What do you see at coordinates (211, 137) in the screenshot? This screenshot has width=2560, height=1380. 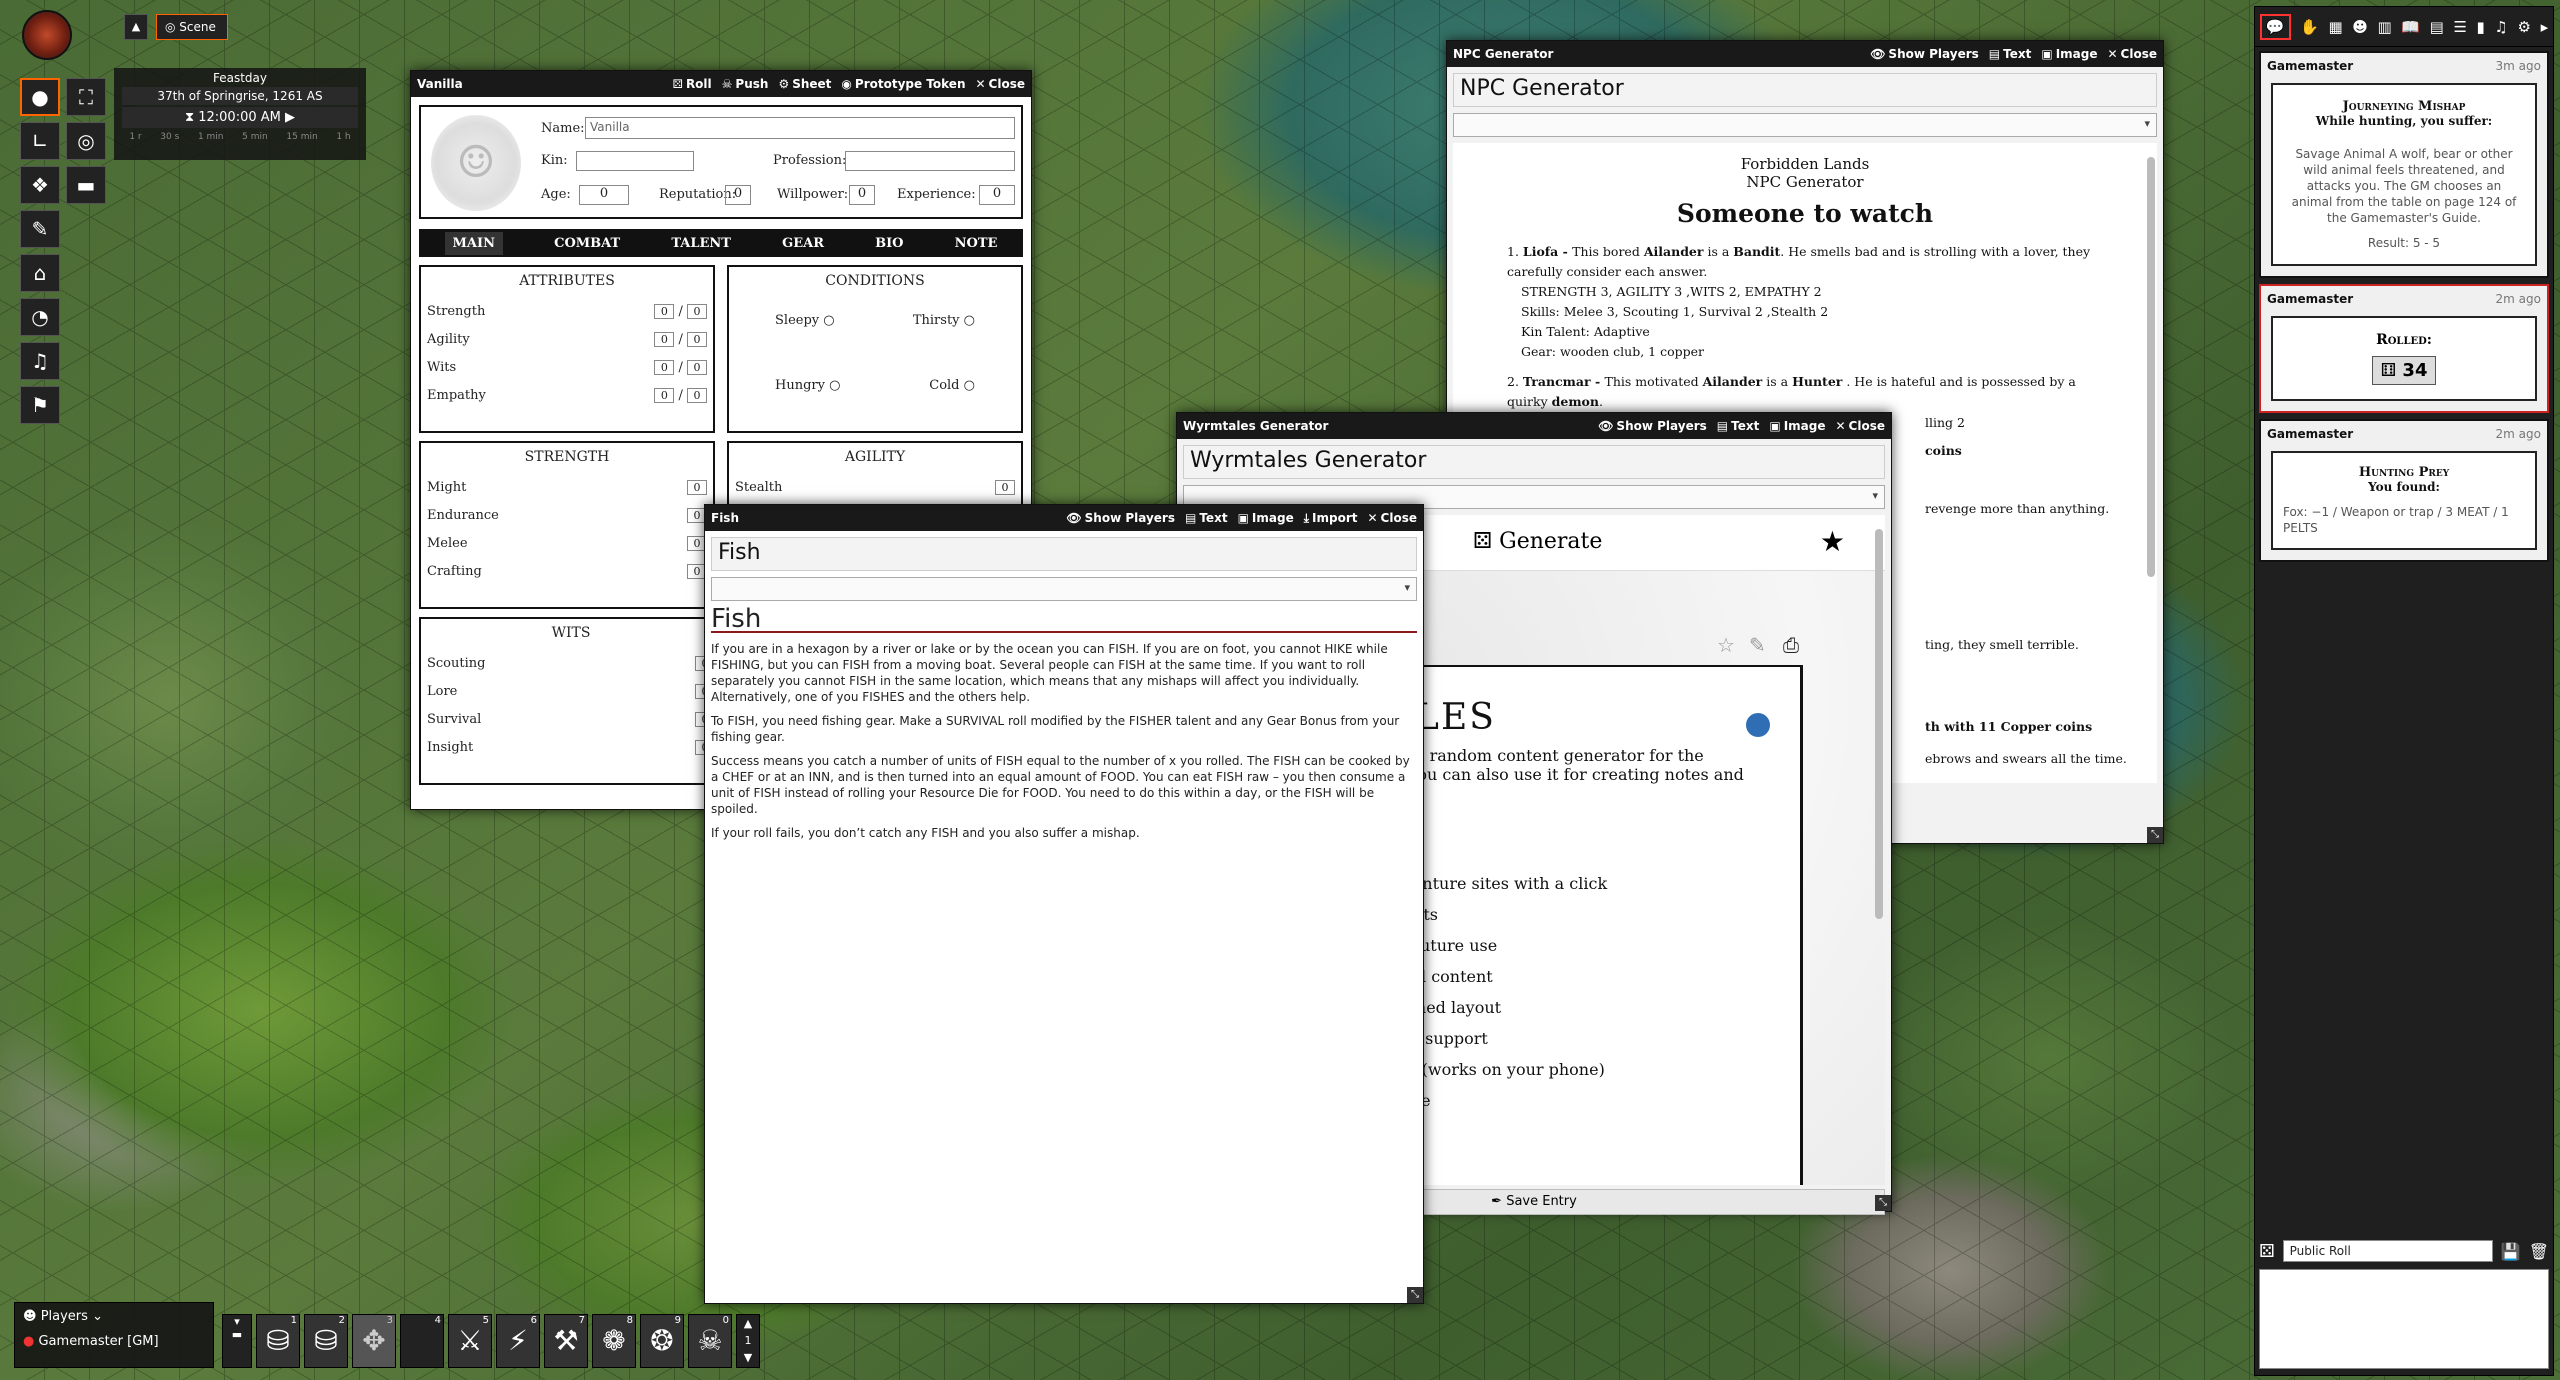 I see `step-1min: 1 min` at bounding box center [211, 137].